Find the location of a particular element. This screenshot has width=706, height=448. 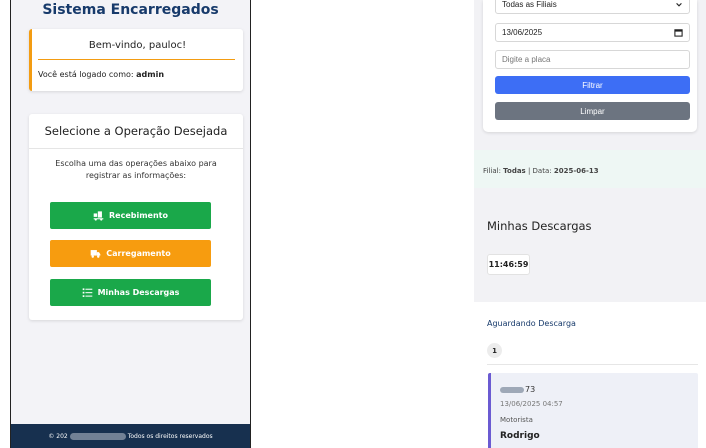

footer: © 202 Todos os direitos reservados is located at coordinates (130, 436).